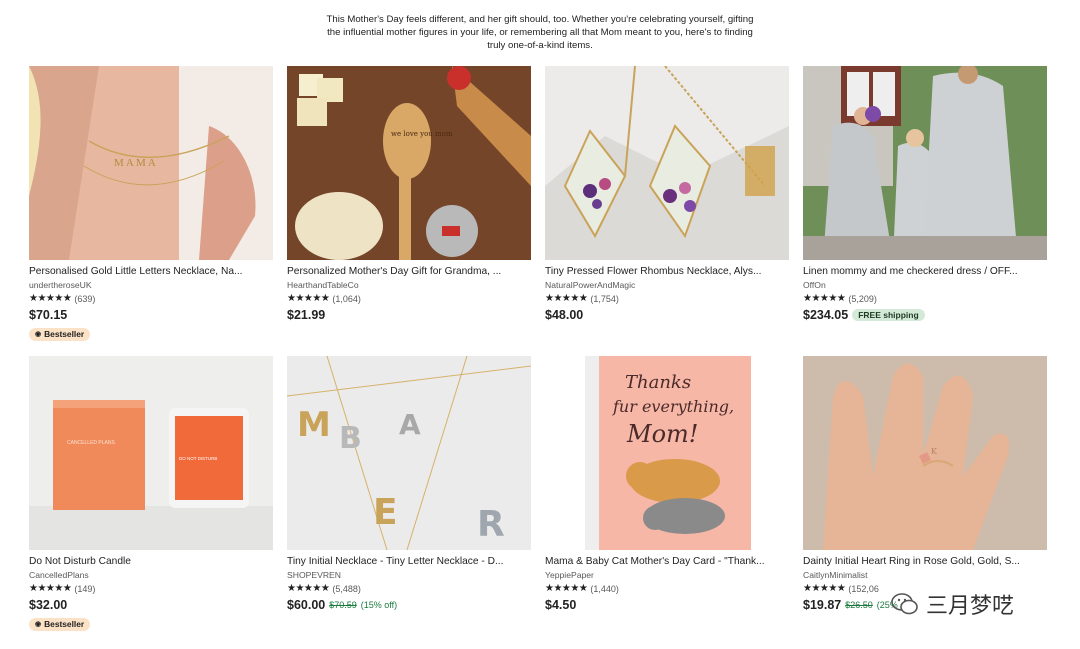 Image resolution: width=1080 pixels, height=649 pixels. I want to click on review-count: (1,064), so click(346, 299).